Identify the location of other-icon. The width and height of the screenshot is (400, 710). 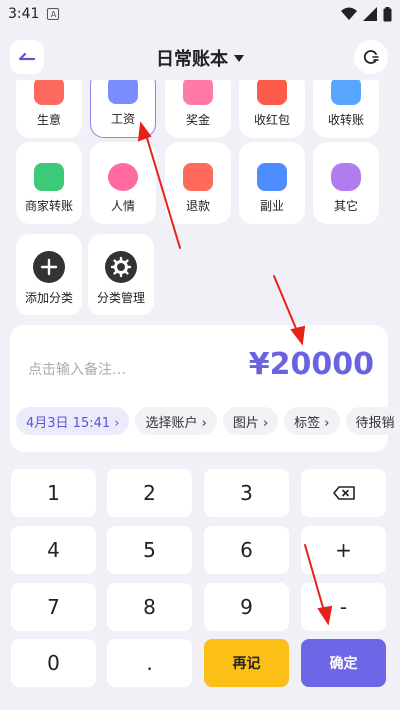
(346, 177).